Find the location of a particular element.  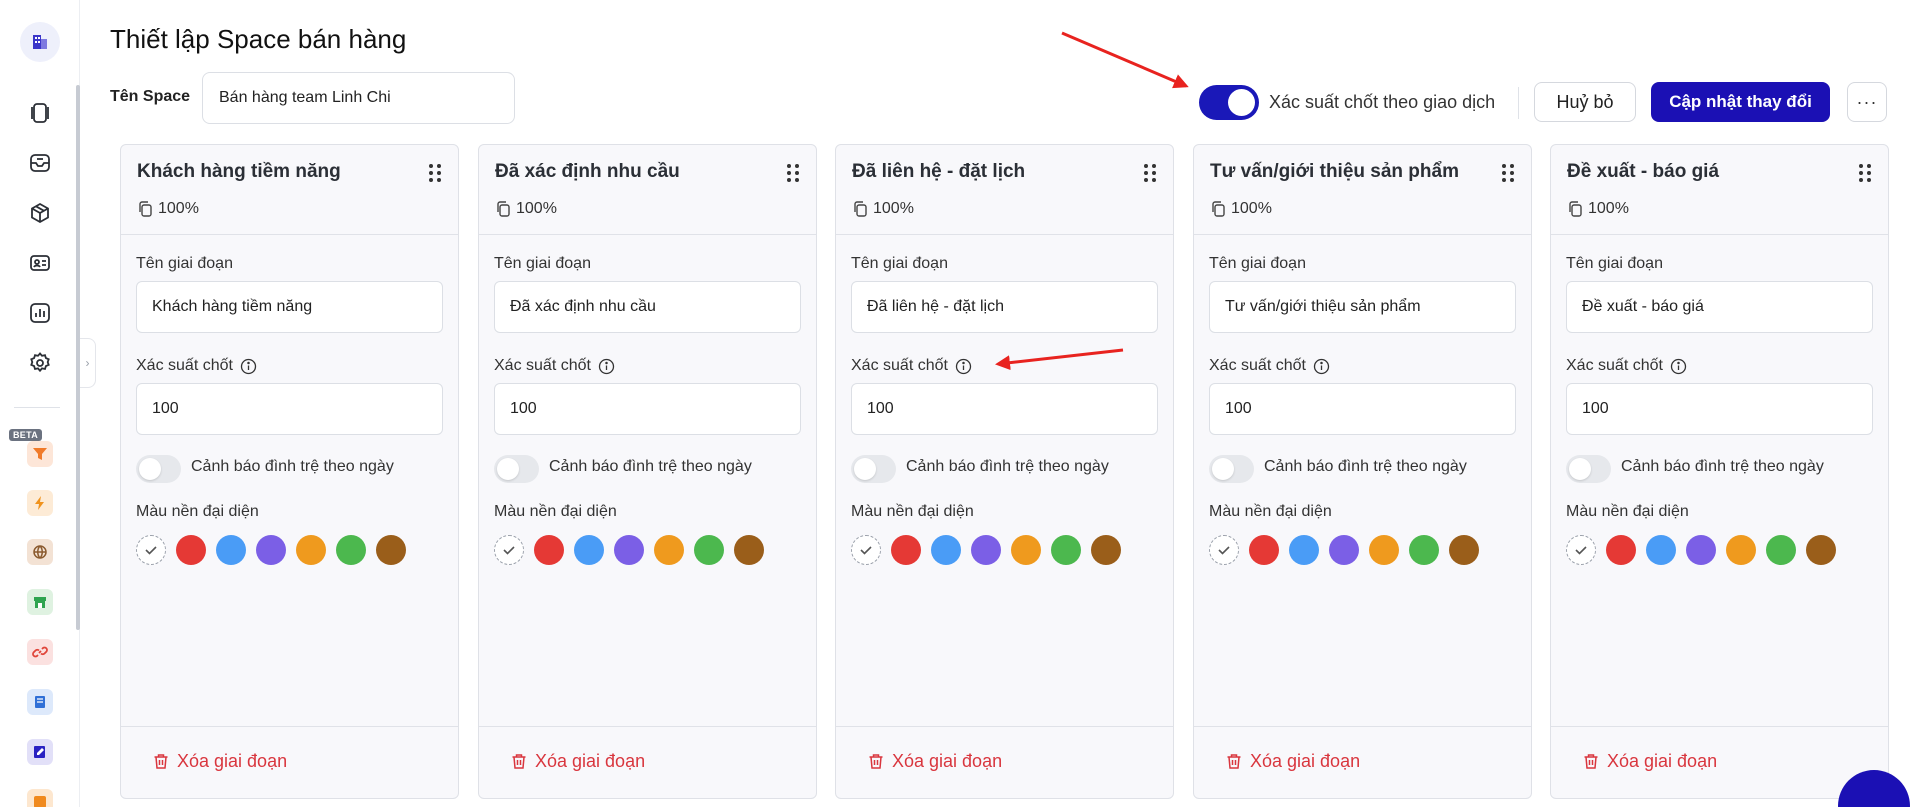

stage-card-header: Tư vấn/giới thiệu sản phẩm 100% is located at coordinates (1362, 190).